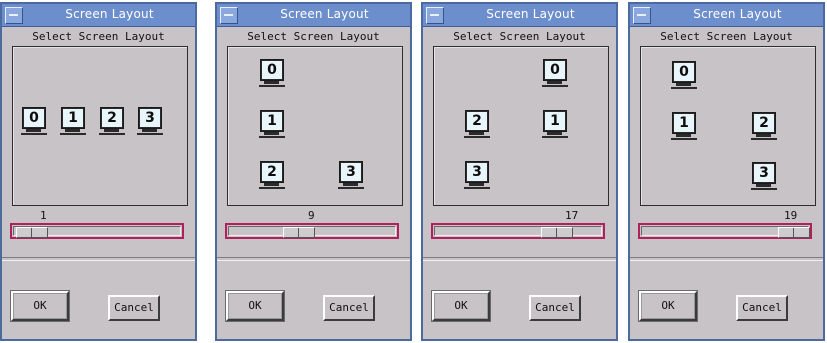 The height and width of the screenshot is (343, 827). Describe the element at coordinates (572, 215) in the screenshot. I see `slider-value: 17` at that location.